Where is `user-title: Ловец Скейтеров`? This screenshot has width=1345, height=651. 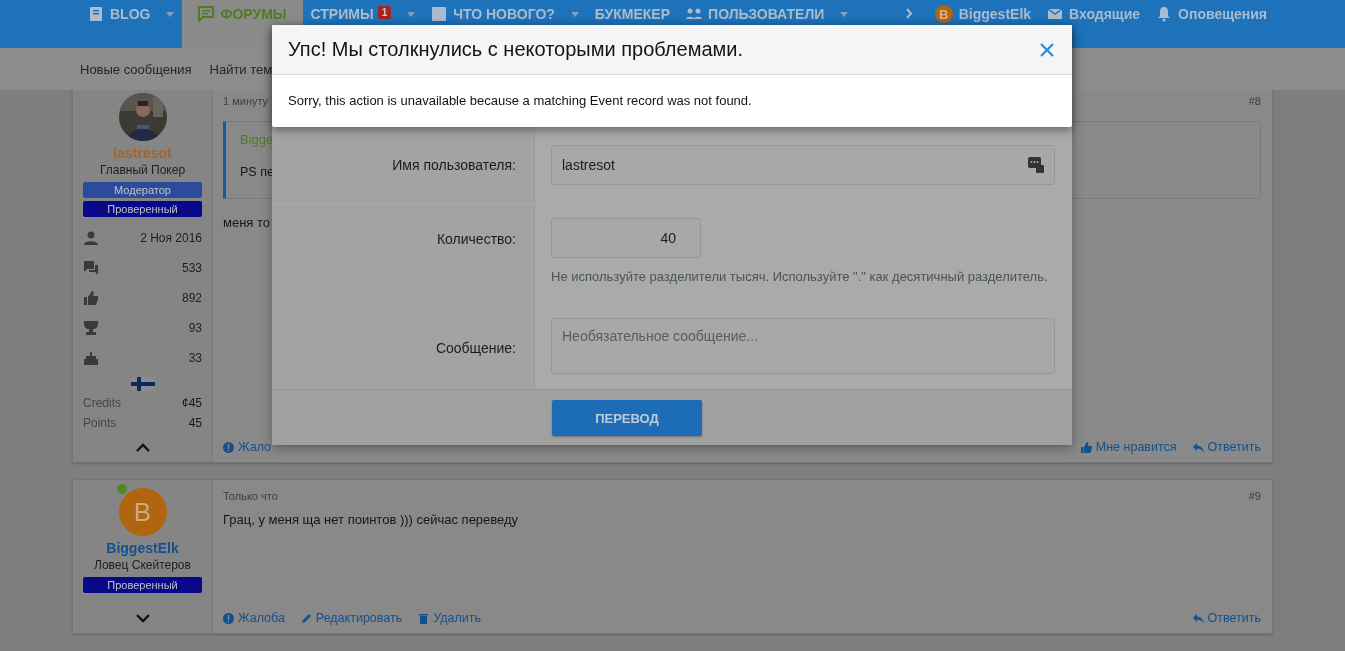
user-title: Ловец Скейтеров is located at coordinates (142, 565).